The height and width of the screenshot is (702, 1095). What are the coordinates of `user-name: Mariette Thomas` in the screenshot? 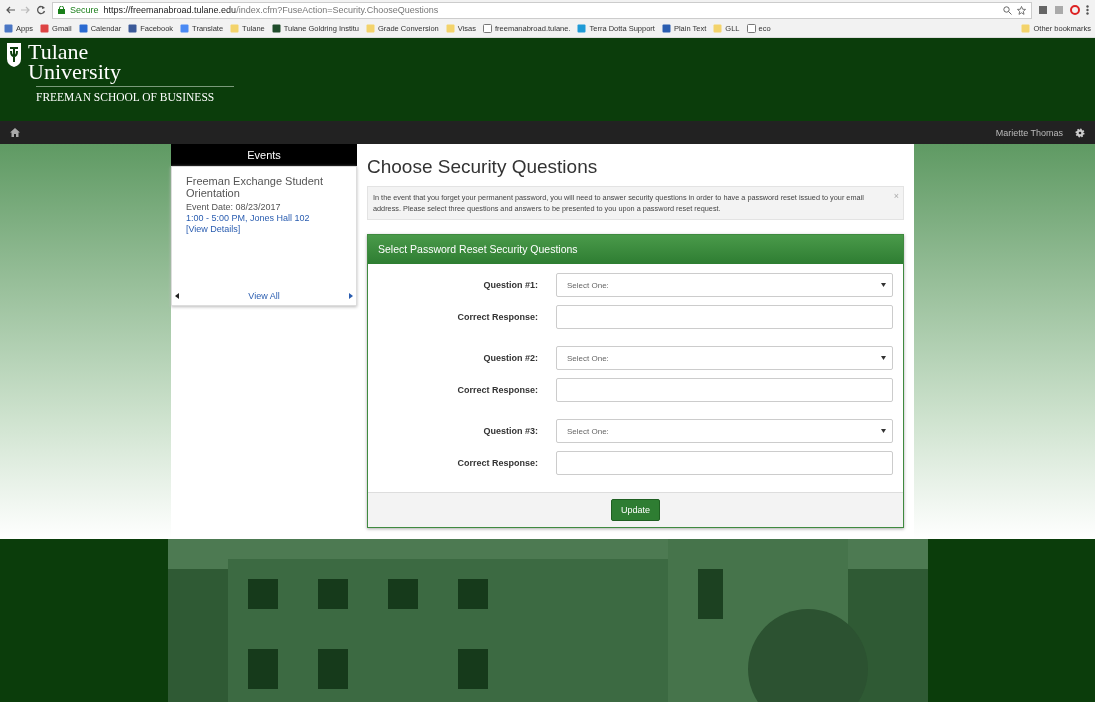 It's located at (1029, 132).